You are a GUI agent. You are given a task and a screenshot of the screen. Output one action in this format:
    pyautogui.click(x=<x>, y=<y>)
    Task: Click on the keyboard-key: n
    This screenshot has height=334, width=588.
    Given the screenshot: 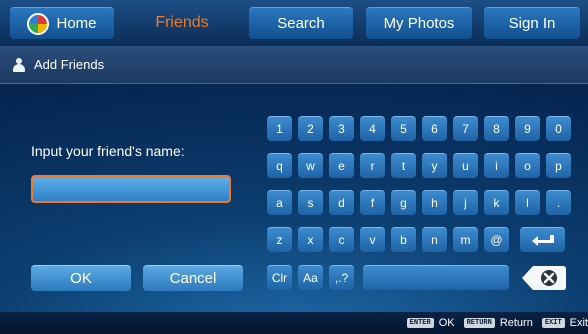 What is the action you would take?
    pyautogui.click(x=434, y=239)
    